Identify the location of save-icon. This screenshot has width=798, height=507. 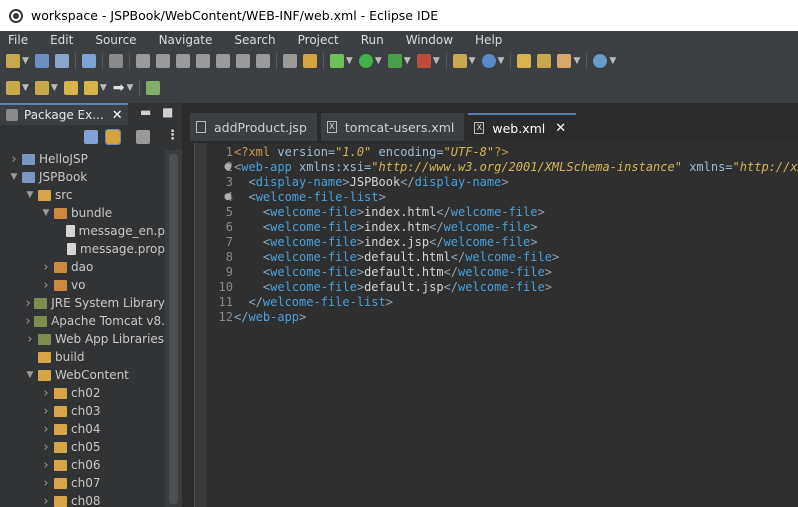
(41, 61).